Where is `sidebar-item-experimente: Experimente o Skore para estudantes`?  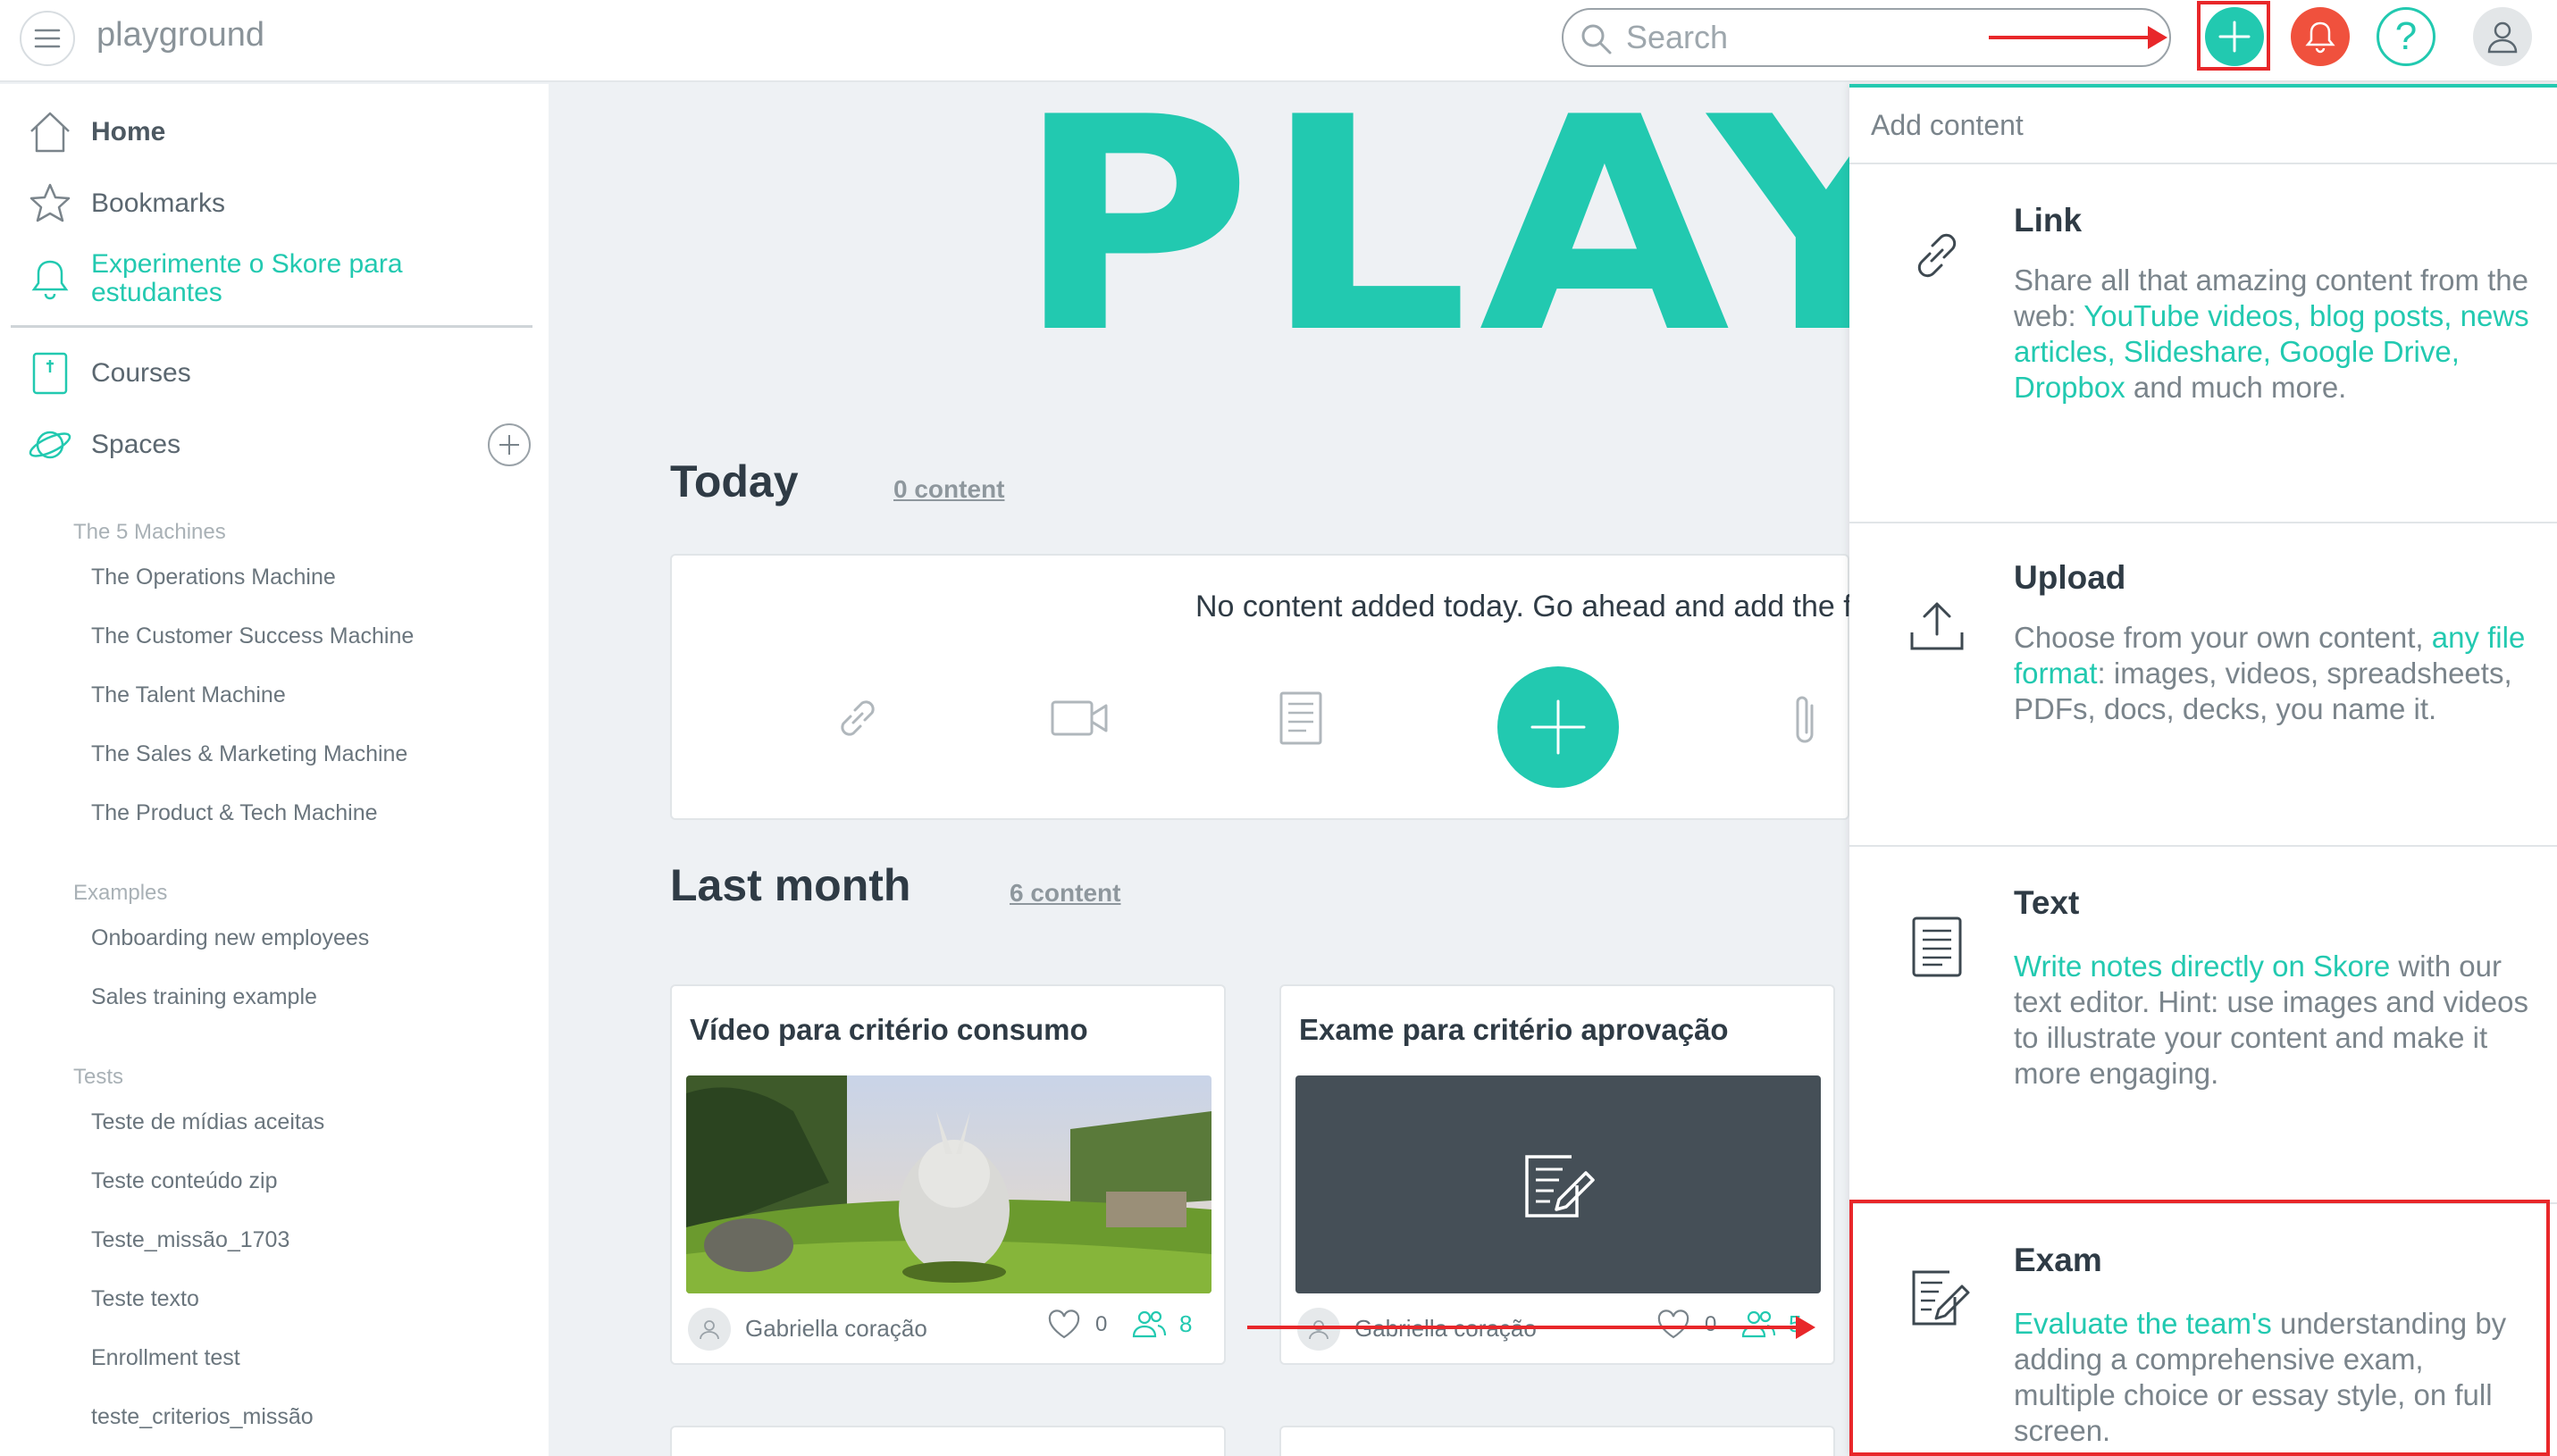 sidebar-item-experimente: Experimente o Skore para estudantes is located at coordinates (229, 278).